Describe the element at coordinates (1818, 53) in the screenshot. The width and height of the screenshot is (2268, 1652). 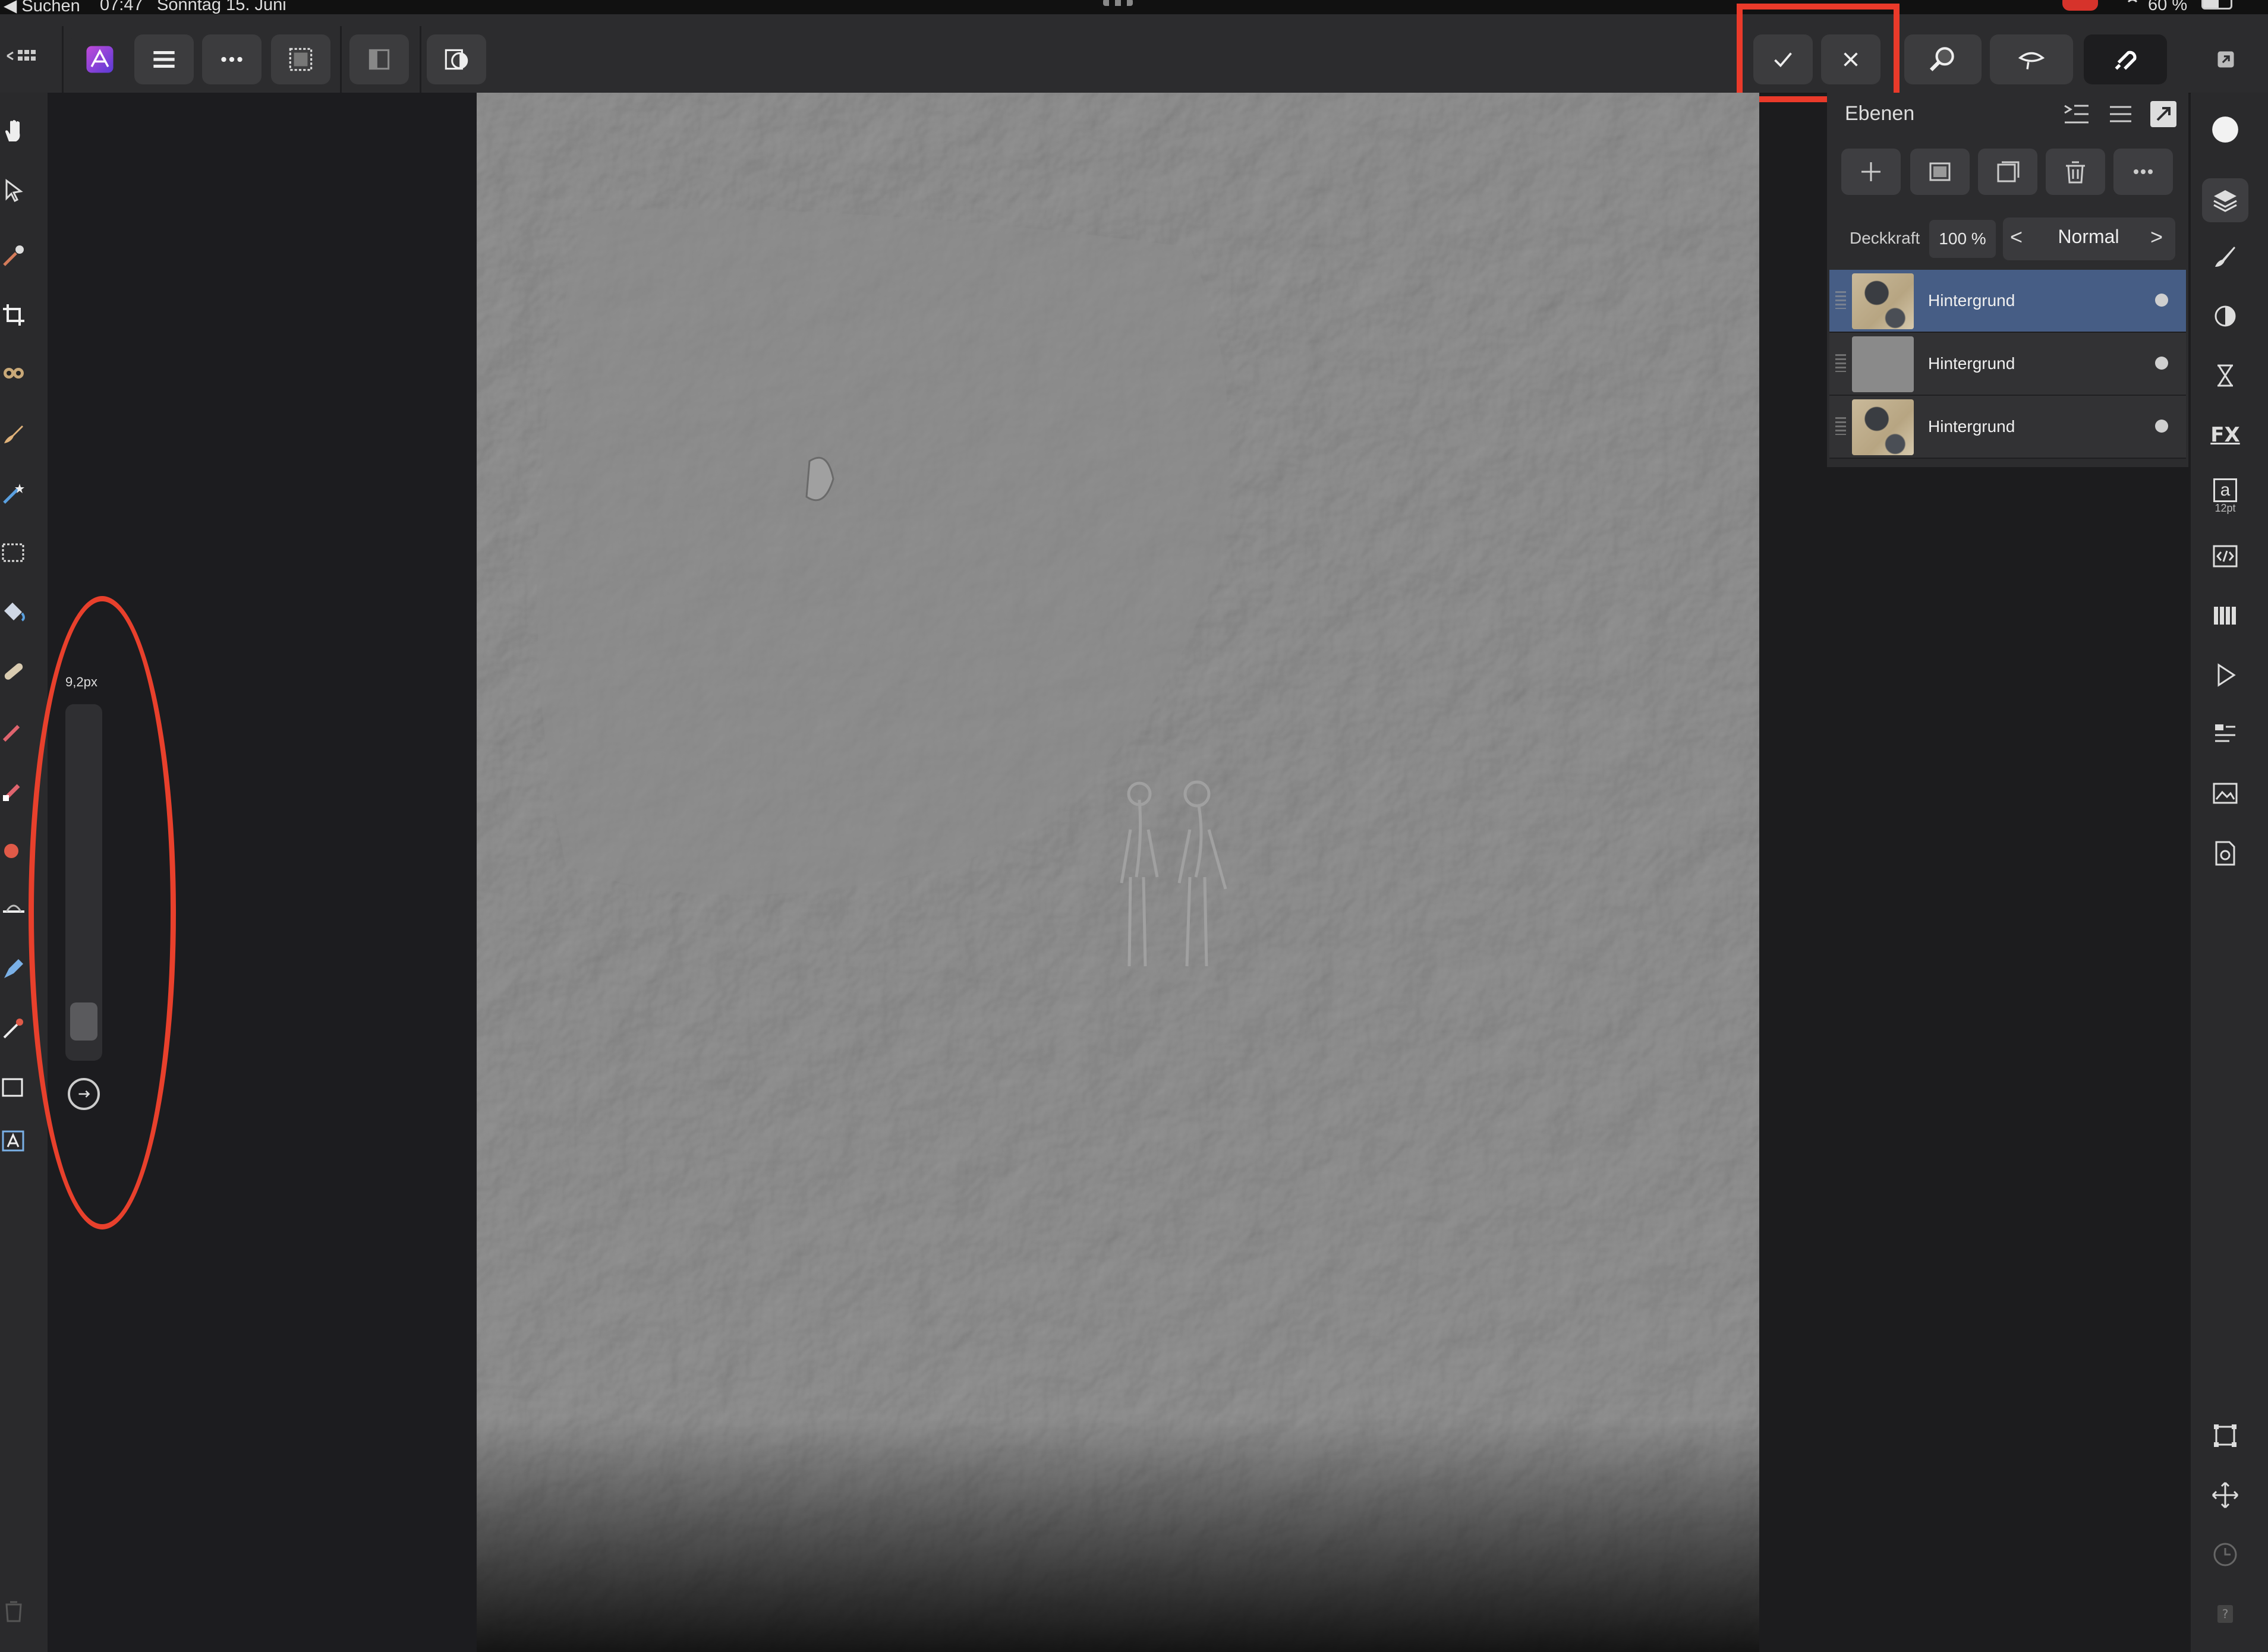
I see `commit-cancel-highlight-box` at that location.